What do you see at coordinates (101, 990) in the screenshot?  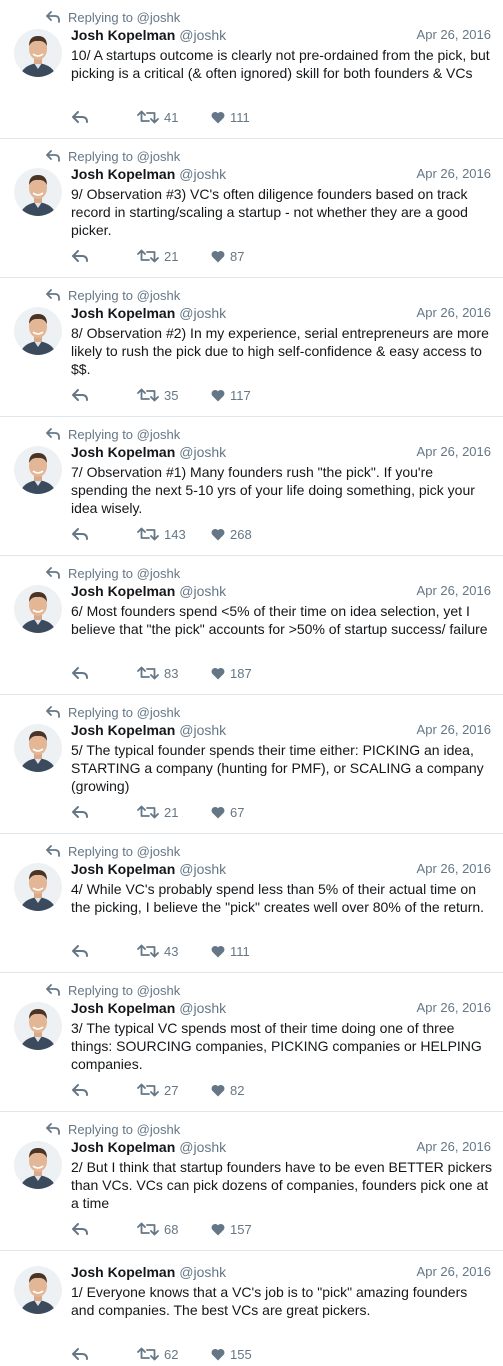 I see `replying-to-prefix: Replying to` at bounding box center [101, 990].